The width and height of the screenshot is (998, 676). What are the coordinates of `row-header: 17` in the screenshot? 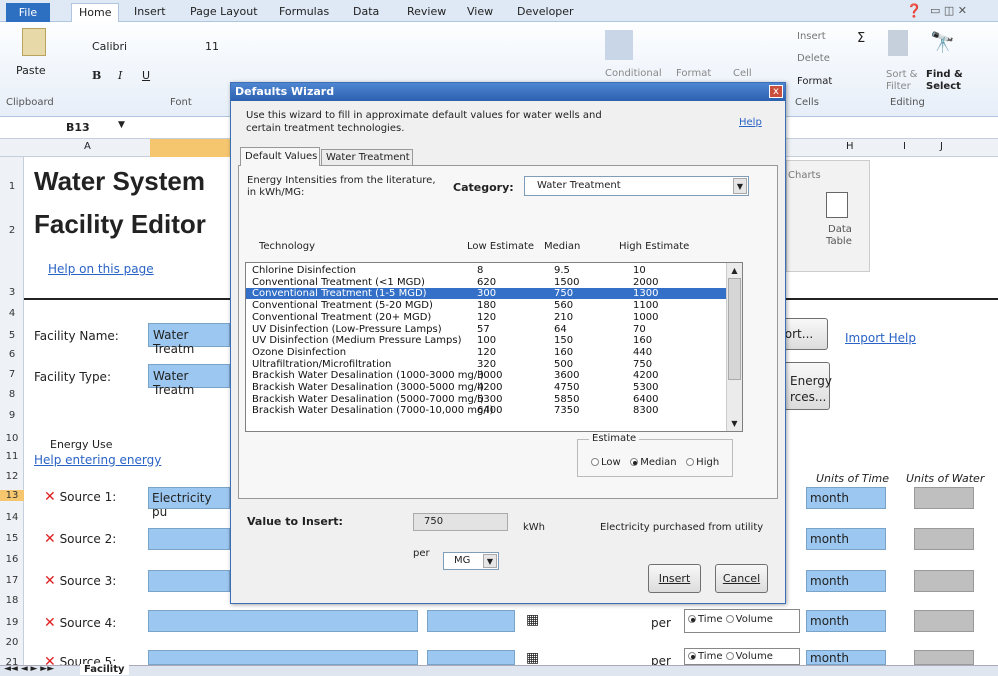 It's located at (12, 580).